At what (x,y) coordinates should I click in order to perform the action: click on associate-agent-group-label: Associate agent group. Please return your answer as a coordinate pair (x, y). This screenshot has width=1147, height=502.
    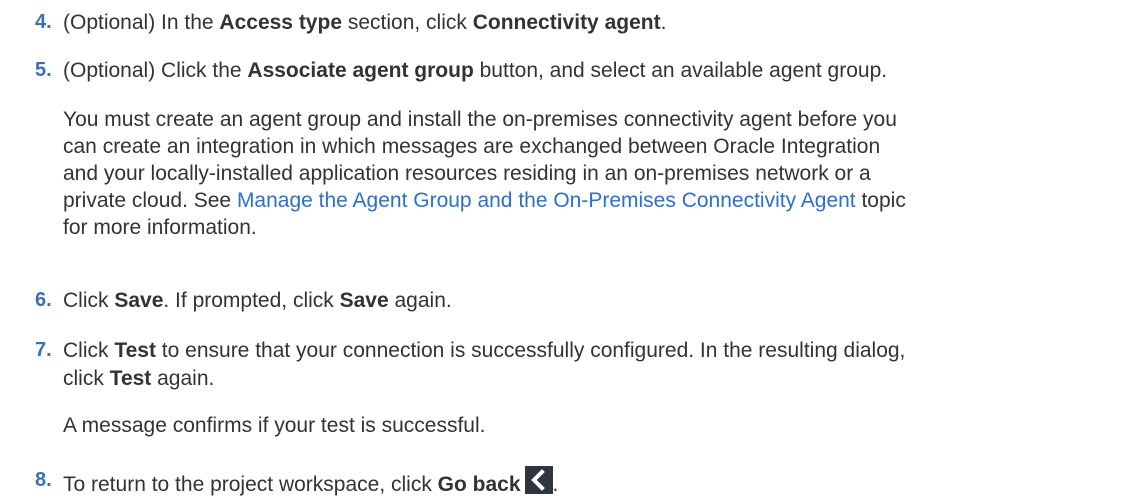
    Looking at the image, I should click on (360, 70).